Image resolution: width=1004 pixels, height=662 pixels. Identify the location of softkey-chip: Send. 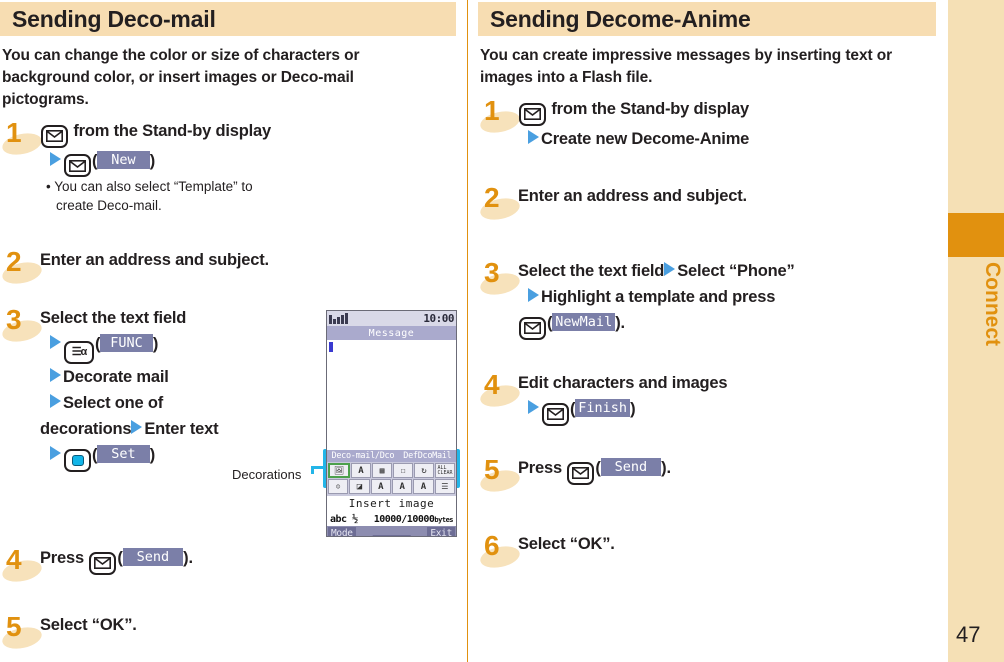
(153, 557).